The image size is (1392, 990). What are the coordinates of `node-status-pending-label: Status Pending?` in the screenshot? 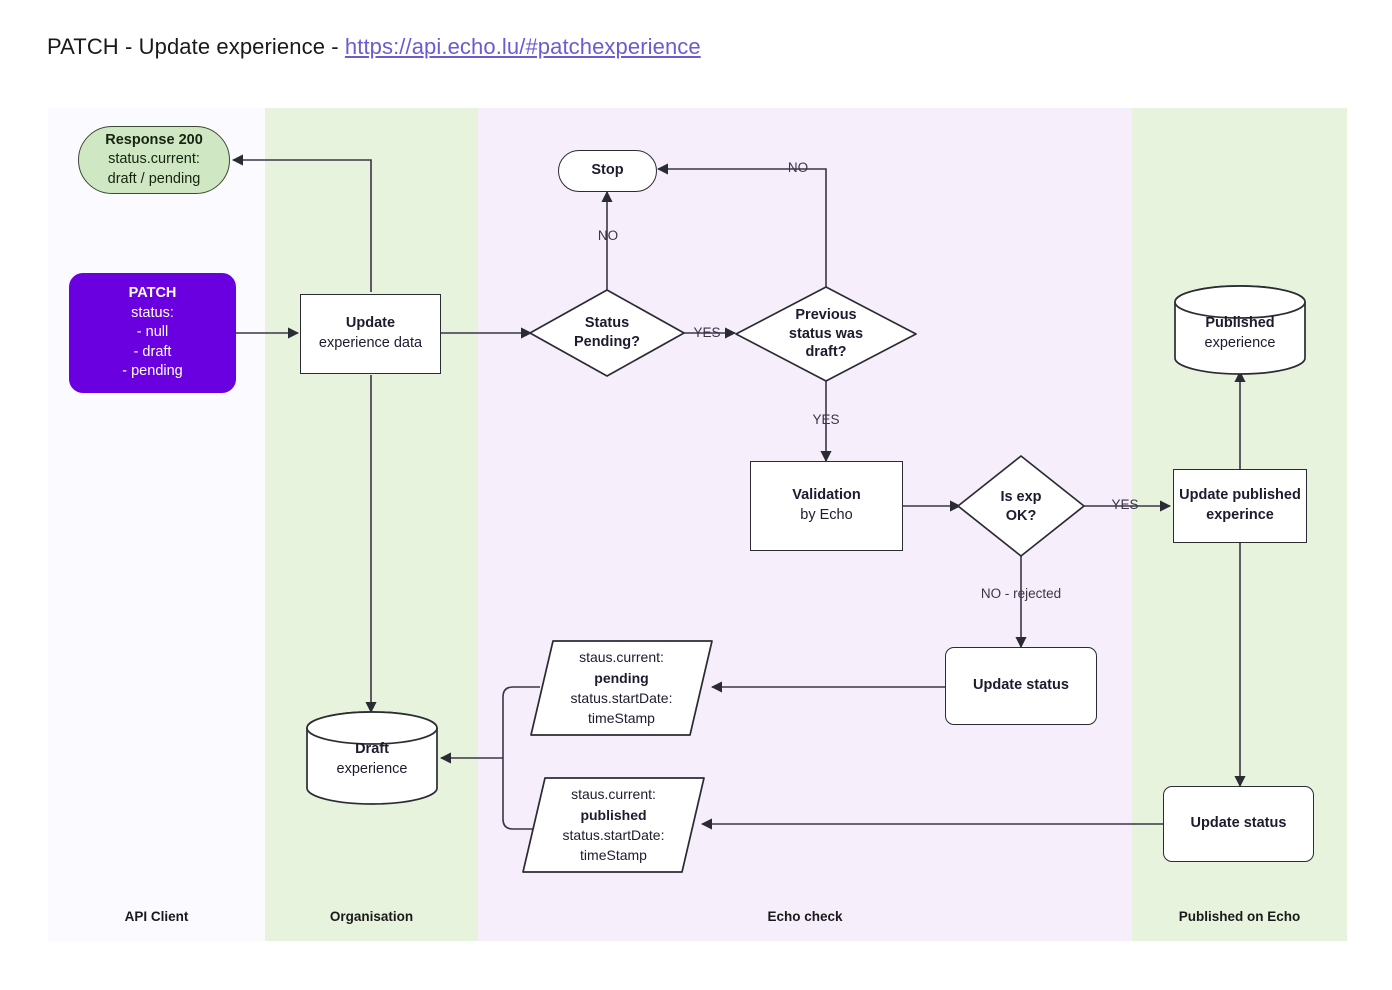 It's located at (607, 333).